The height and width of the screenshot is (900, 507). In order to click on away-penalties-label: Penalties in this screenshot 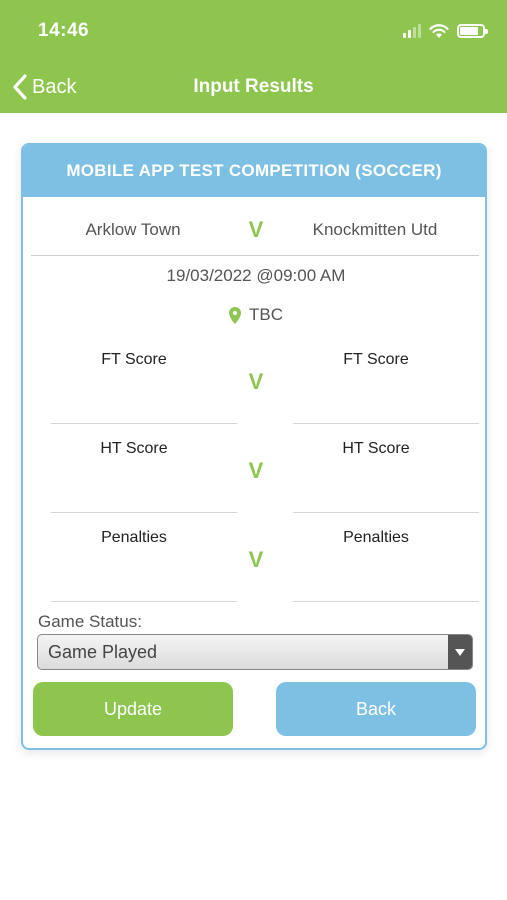, I will do `click(376, 537)`.